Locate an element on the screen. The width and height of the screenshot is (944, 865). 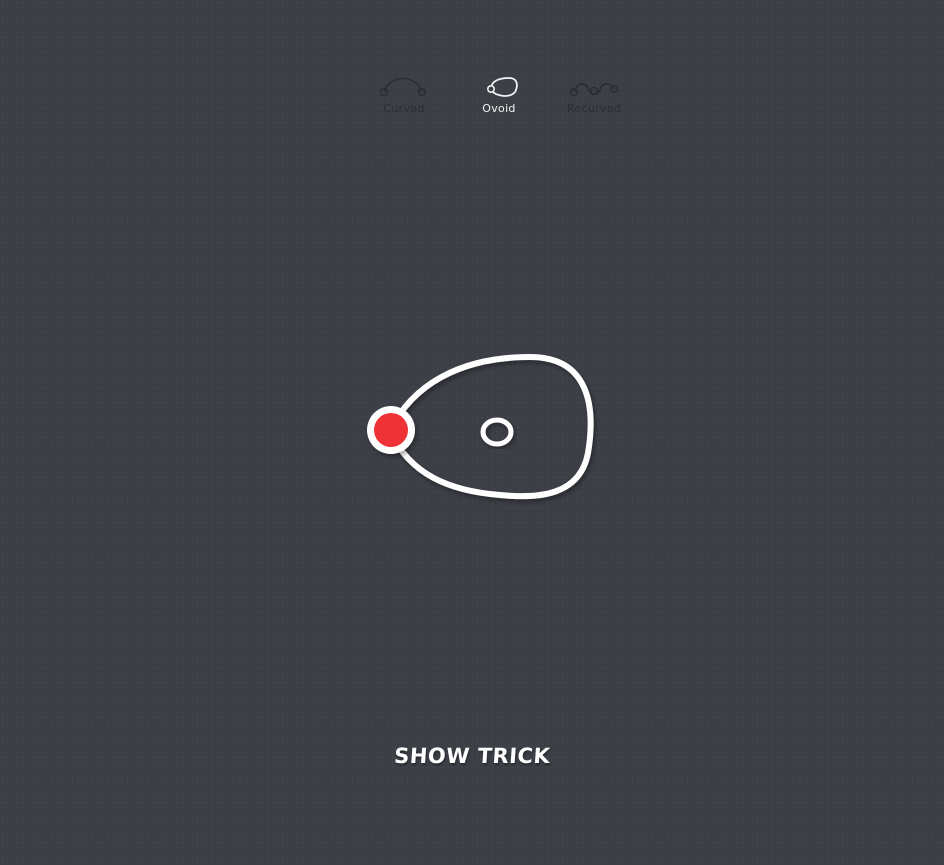
mode-selector: Curved Ovoid Recurved is located at coordinates (500, 102).